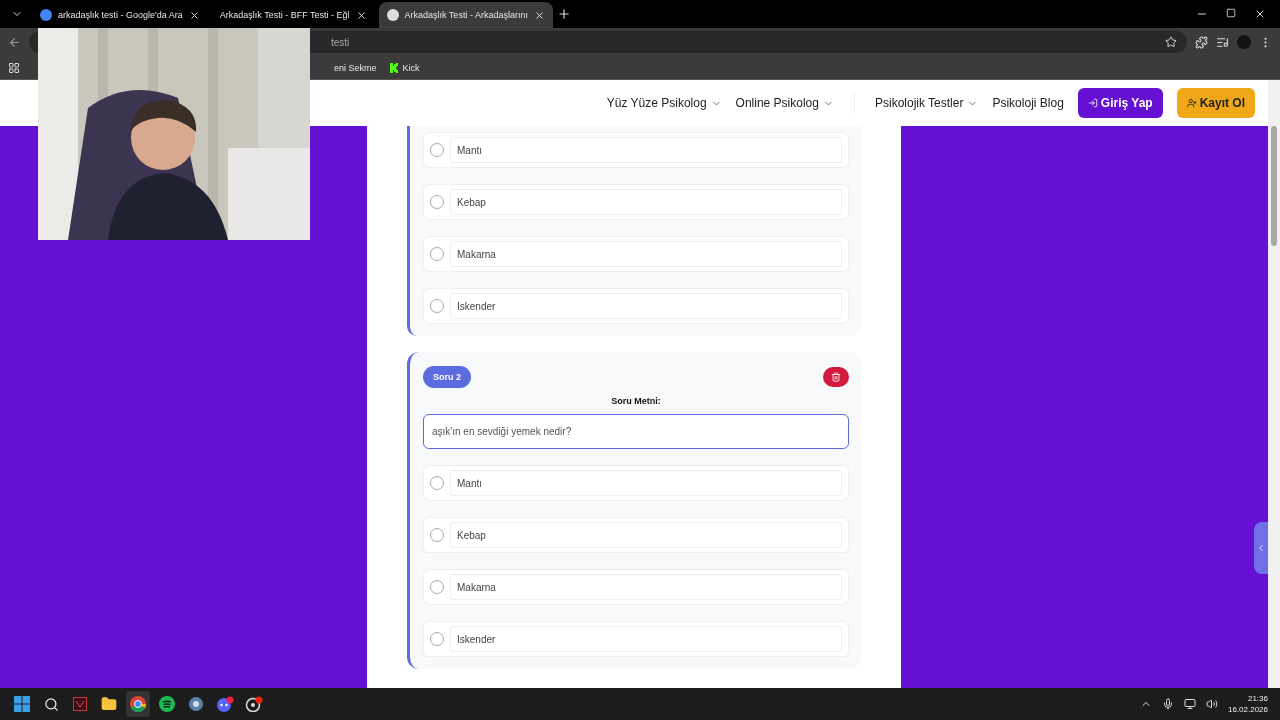  What do you see at coordinates (293, 15) in the screenshot?
I see `browser-tab: Arkadaşlık Testi - BFF Testi - Eğl` at bounding box center [293, 15].